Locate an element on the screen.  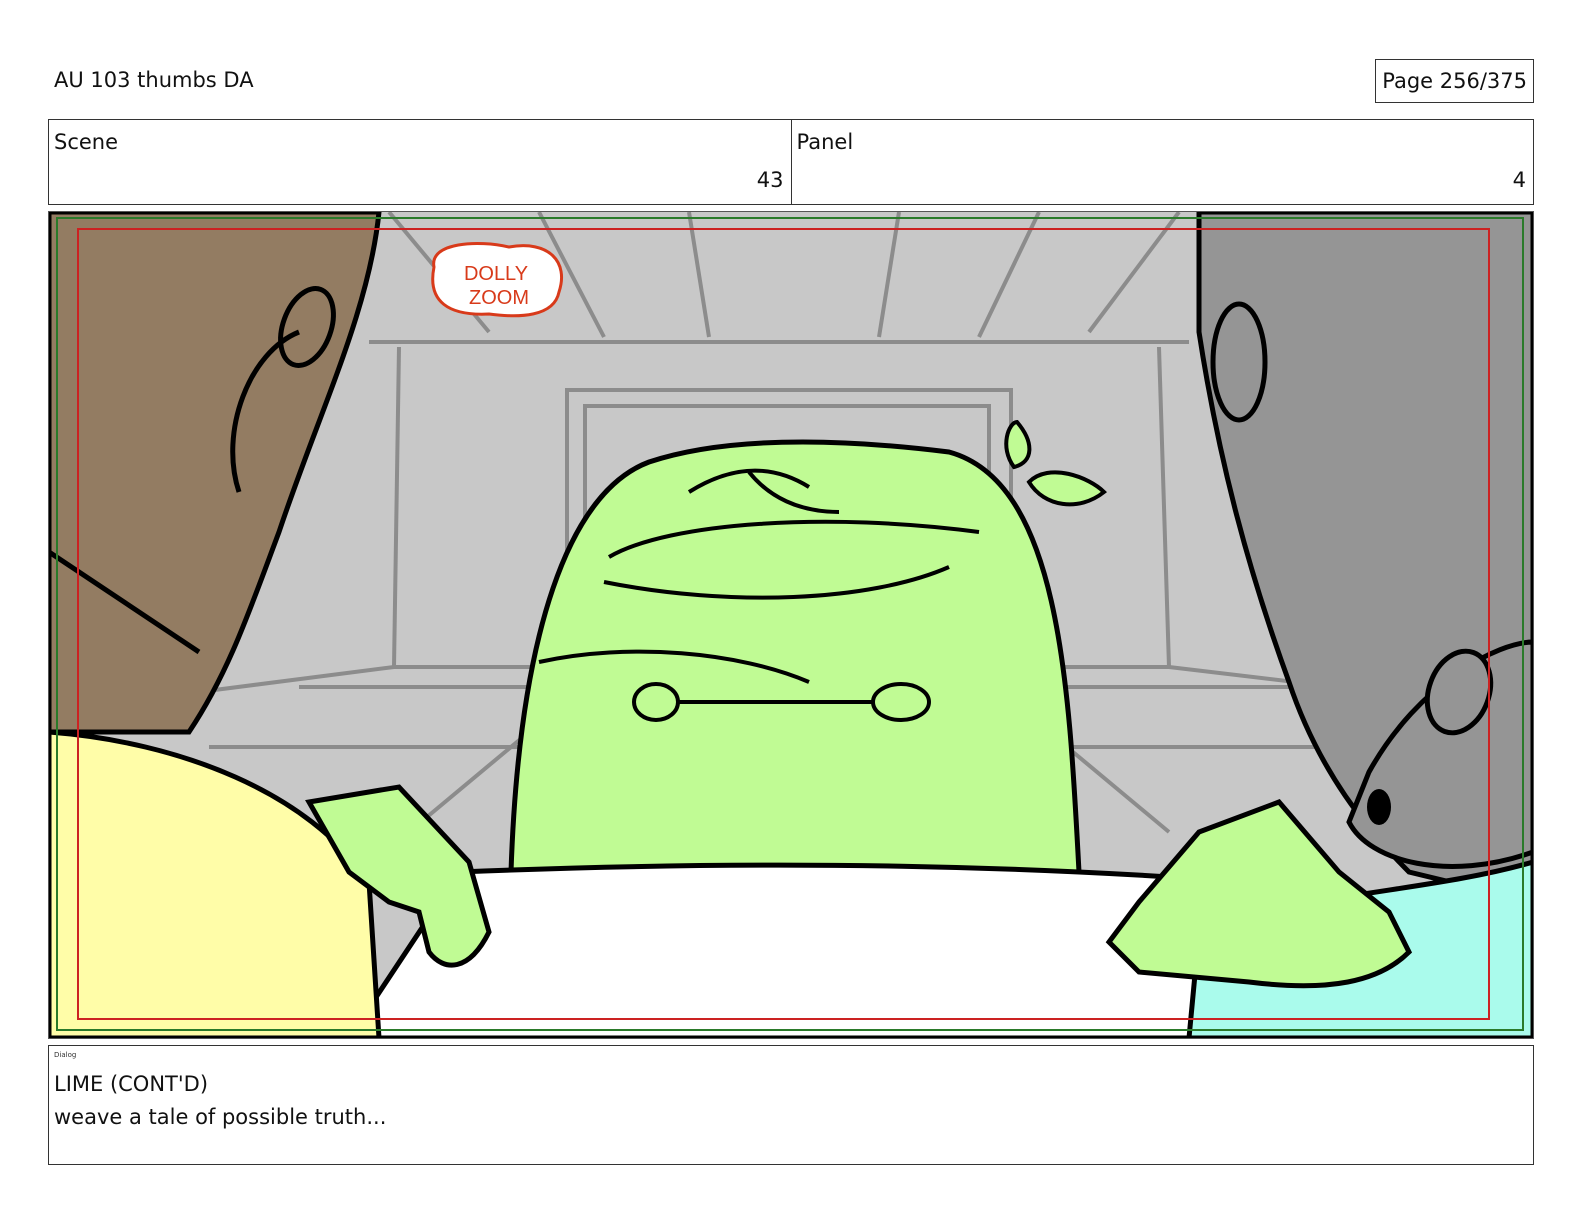
scene-cell: Scene 43 is located at coordinates (420, 162).